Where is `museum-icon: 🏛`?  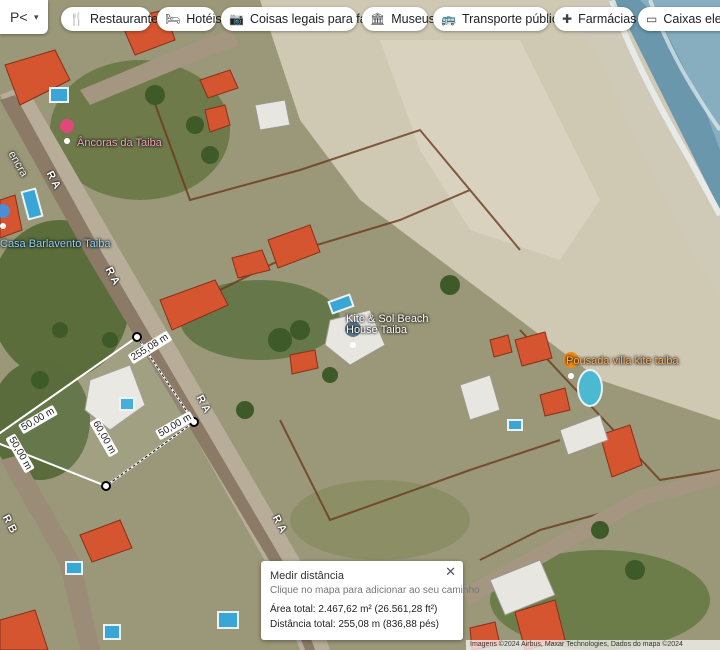 museum-icon: 🏛 is located at coordinates (378, 19).